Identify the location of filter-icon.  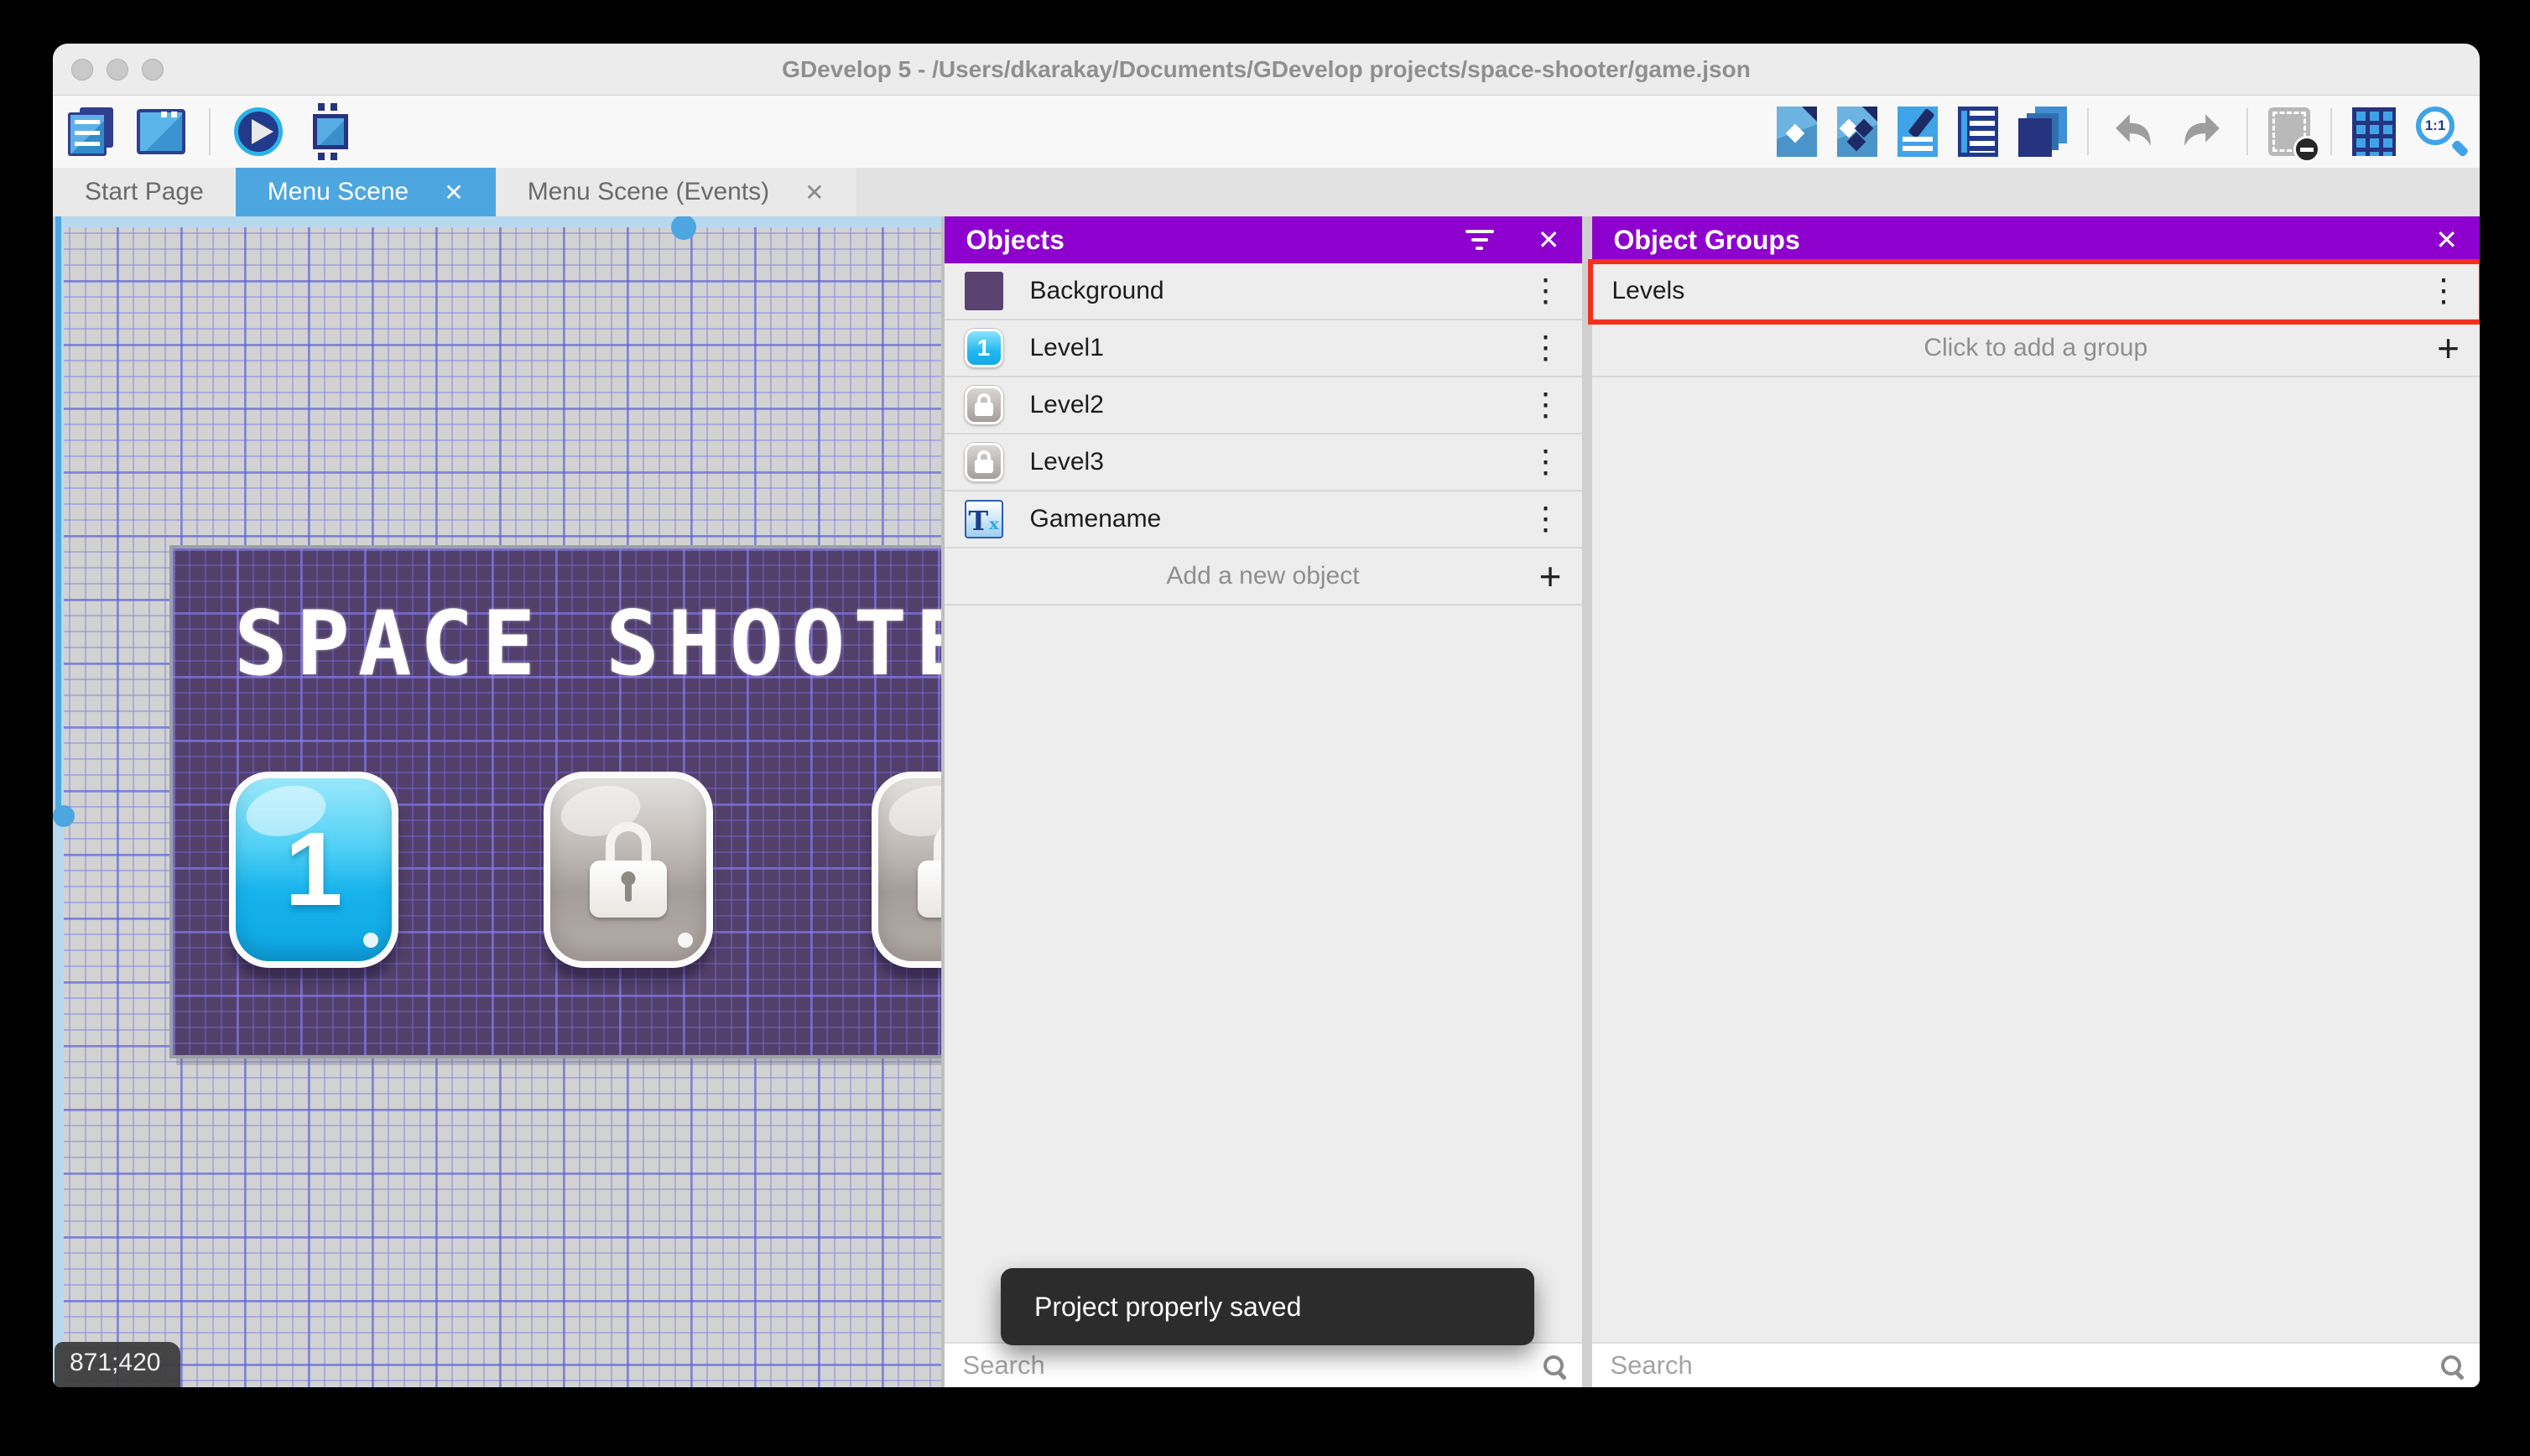
(1479, 240).